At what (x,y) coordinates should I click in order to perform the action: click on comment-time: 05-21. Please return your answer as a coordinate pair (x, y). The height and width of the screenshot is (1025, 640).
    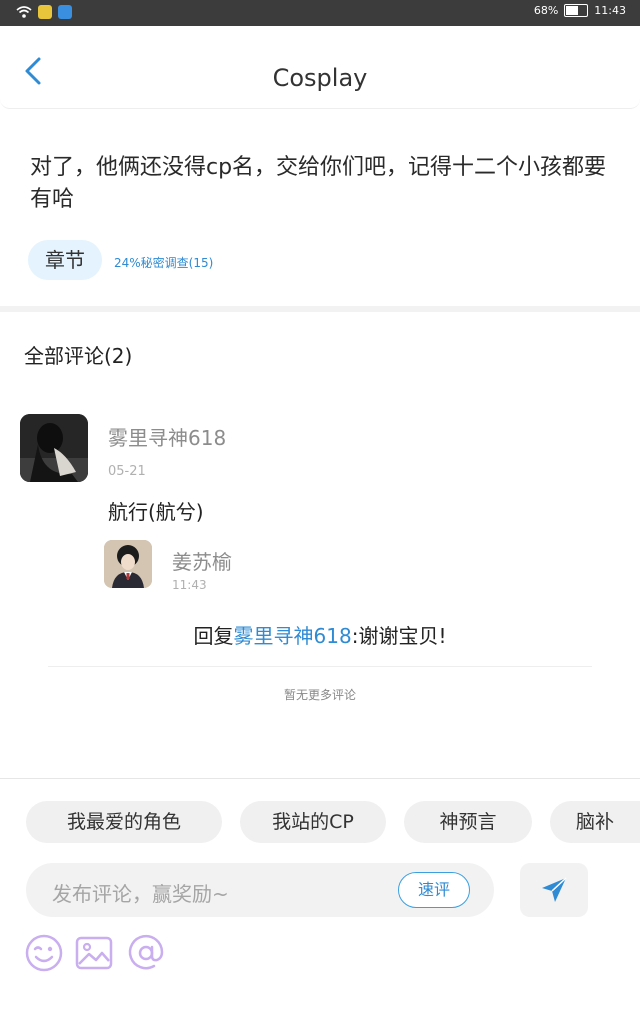
    Looking at the image, I should click on (127, 471).